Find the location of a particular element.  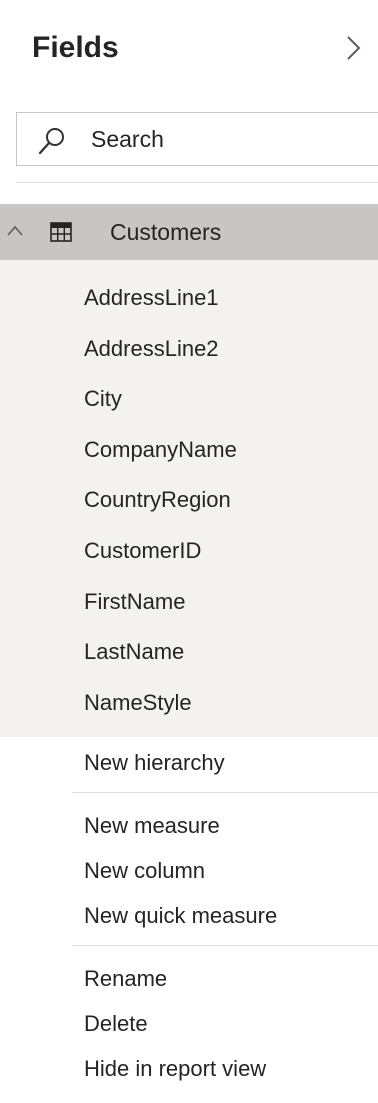

search-box is located at coordinates (197, 139).